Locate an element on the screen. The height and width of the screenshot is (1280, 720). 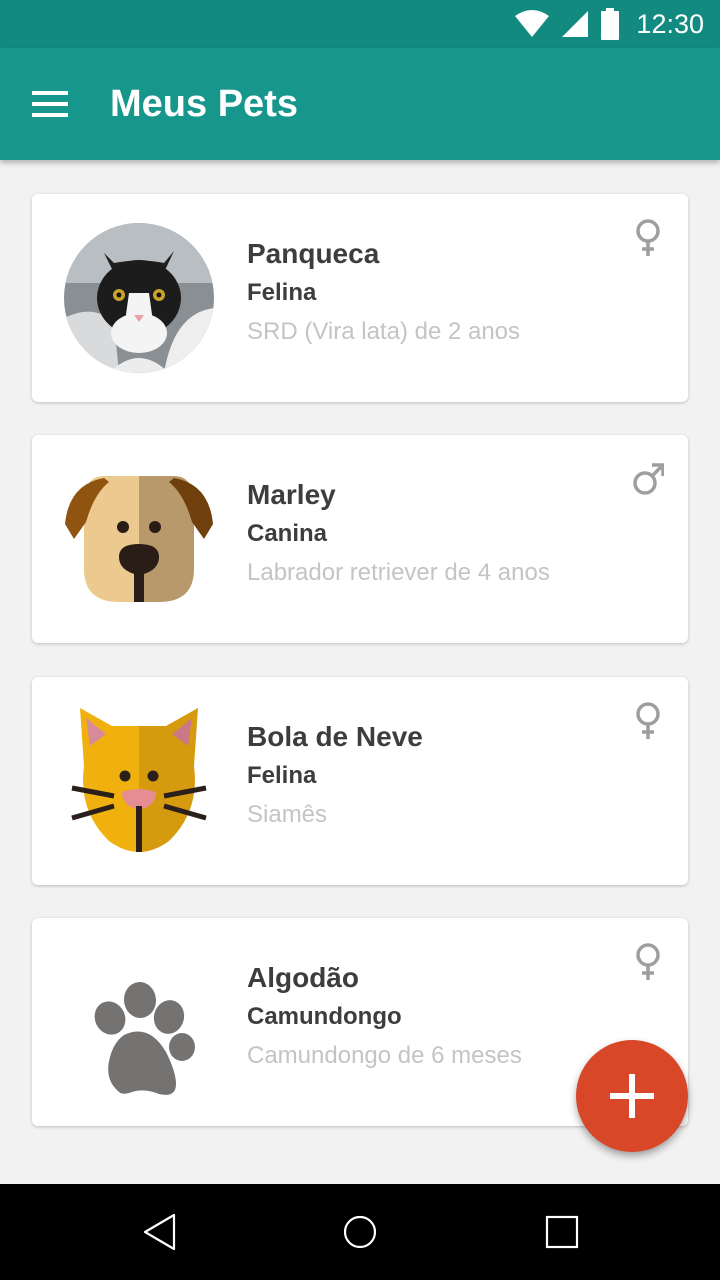
pet-description: SRD (Vira lata) de 2 anos is located at coordinates (384, 331).